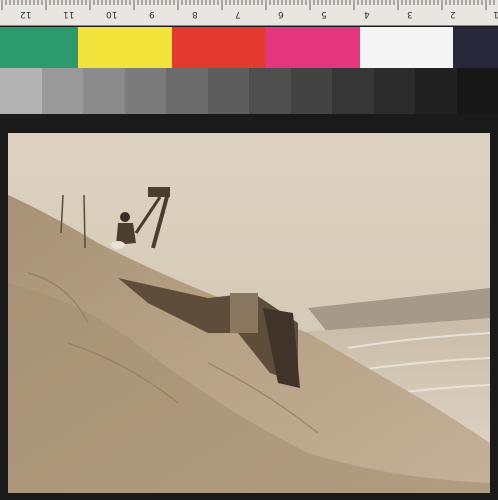  What do you see at coordinates (281, 14) in the screenshot?
I see `ruler-number: 6` at bounding box center [281, 14].